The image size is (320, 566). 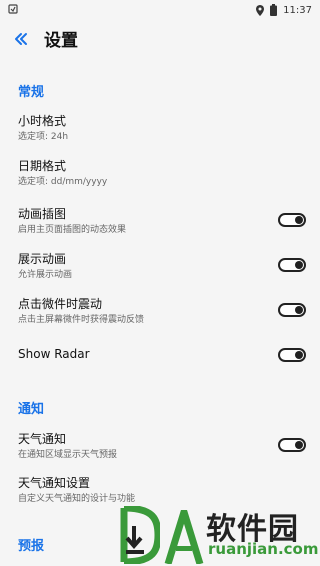 What do you see at coordinates (184, 537) in the screenshot?
I see `a-logo-icon` at bounding box center [184, 537].